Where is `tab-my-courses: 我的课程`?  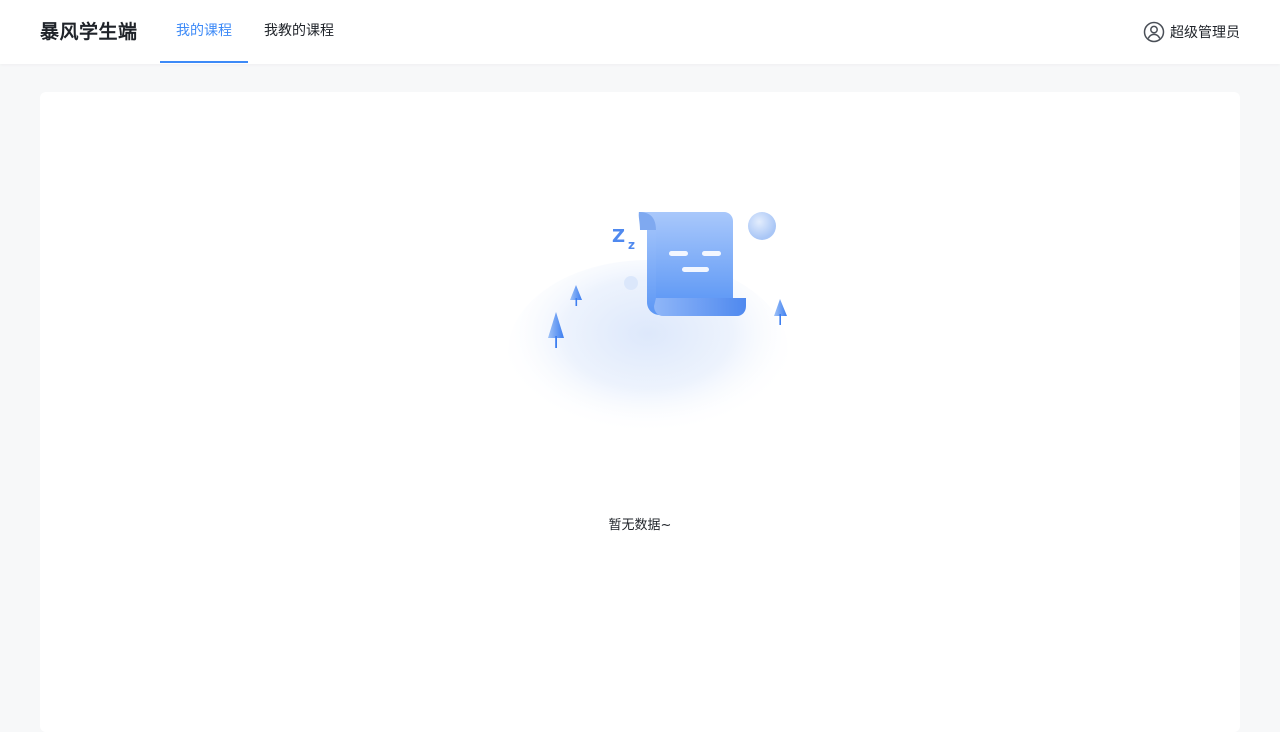 tab-my-courses: 我的课程 is located at coordinates (204, 31).